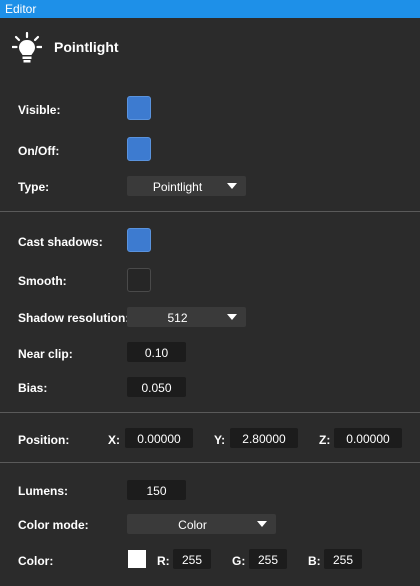 The image size is (420, 586). Describe the element at coordinates (39, 151) in the screenshot. I see `onoff-label: On/Off:` at that location.